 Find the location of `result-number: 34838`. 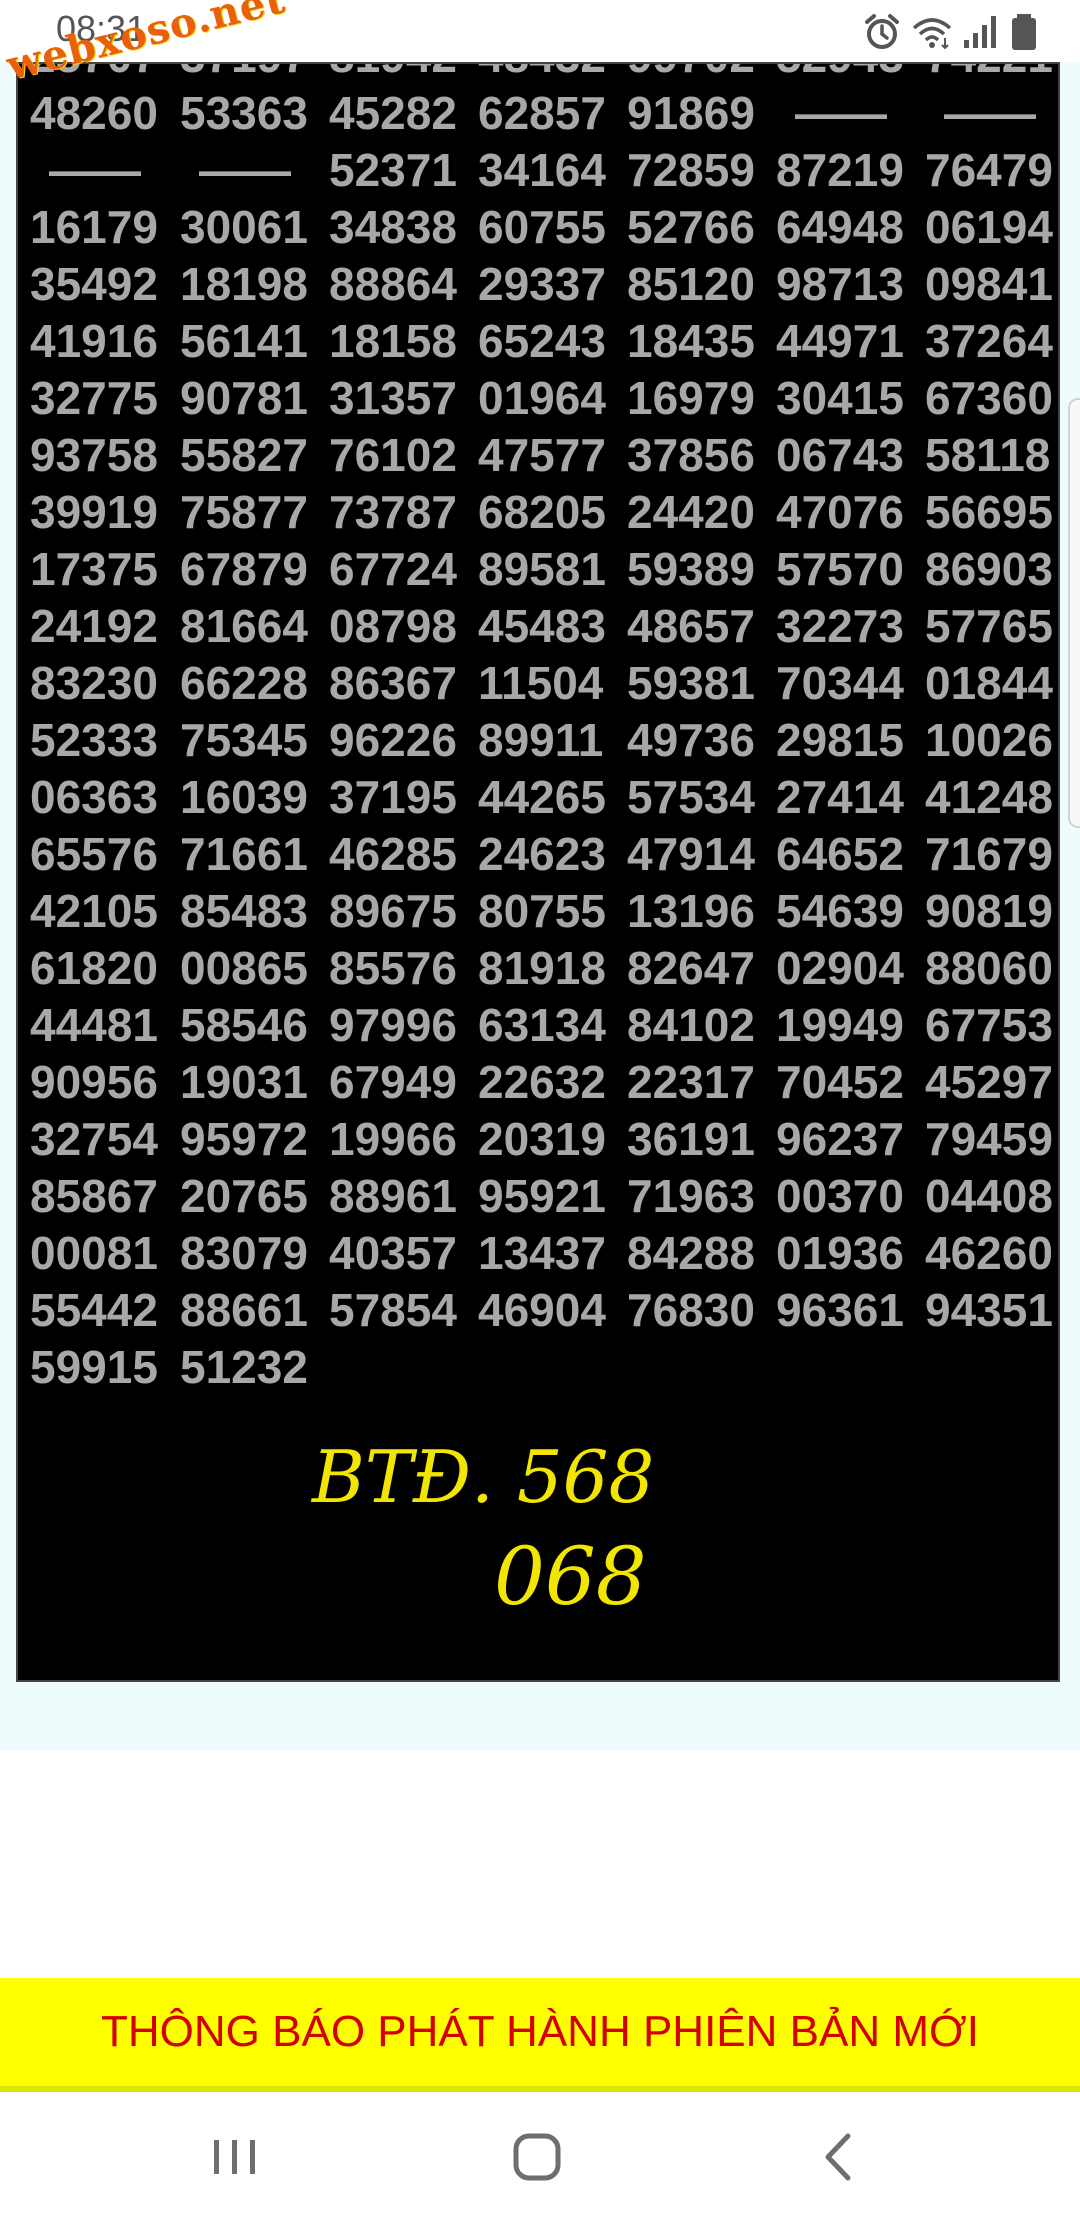

result-number: 34838 is located at coordinates (393, 227).